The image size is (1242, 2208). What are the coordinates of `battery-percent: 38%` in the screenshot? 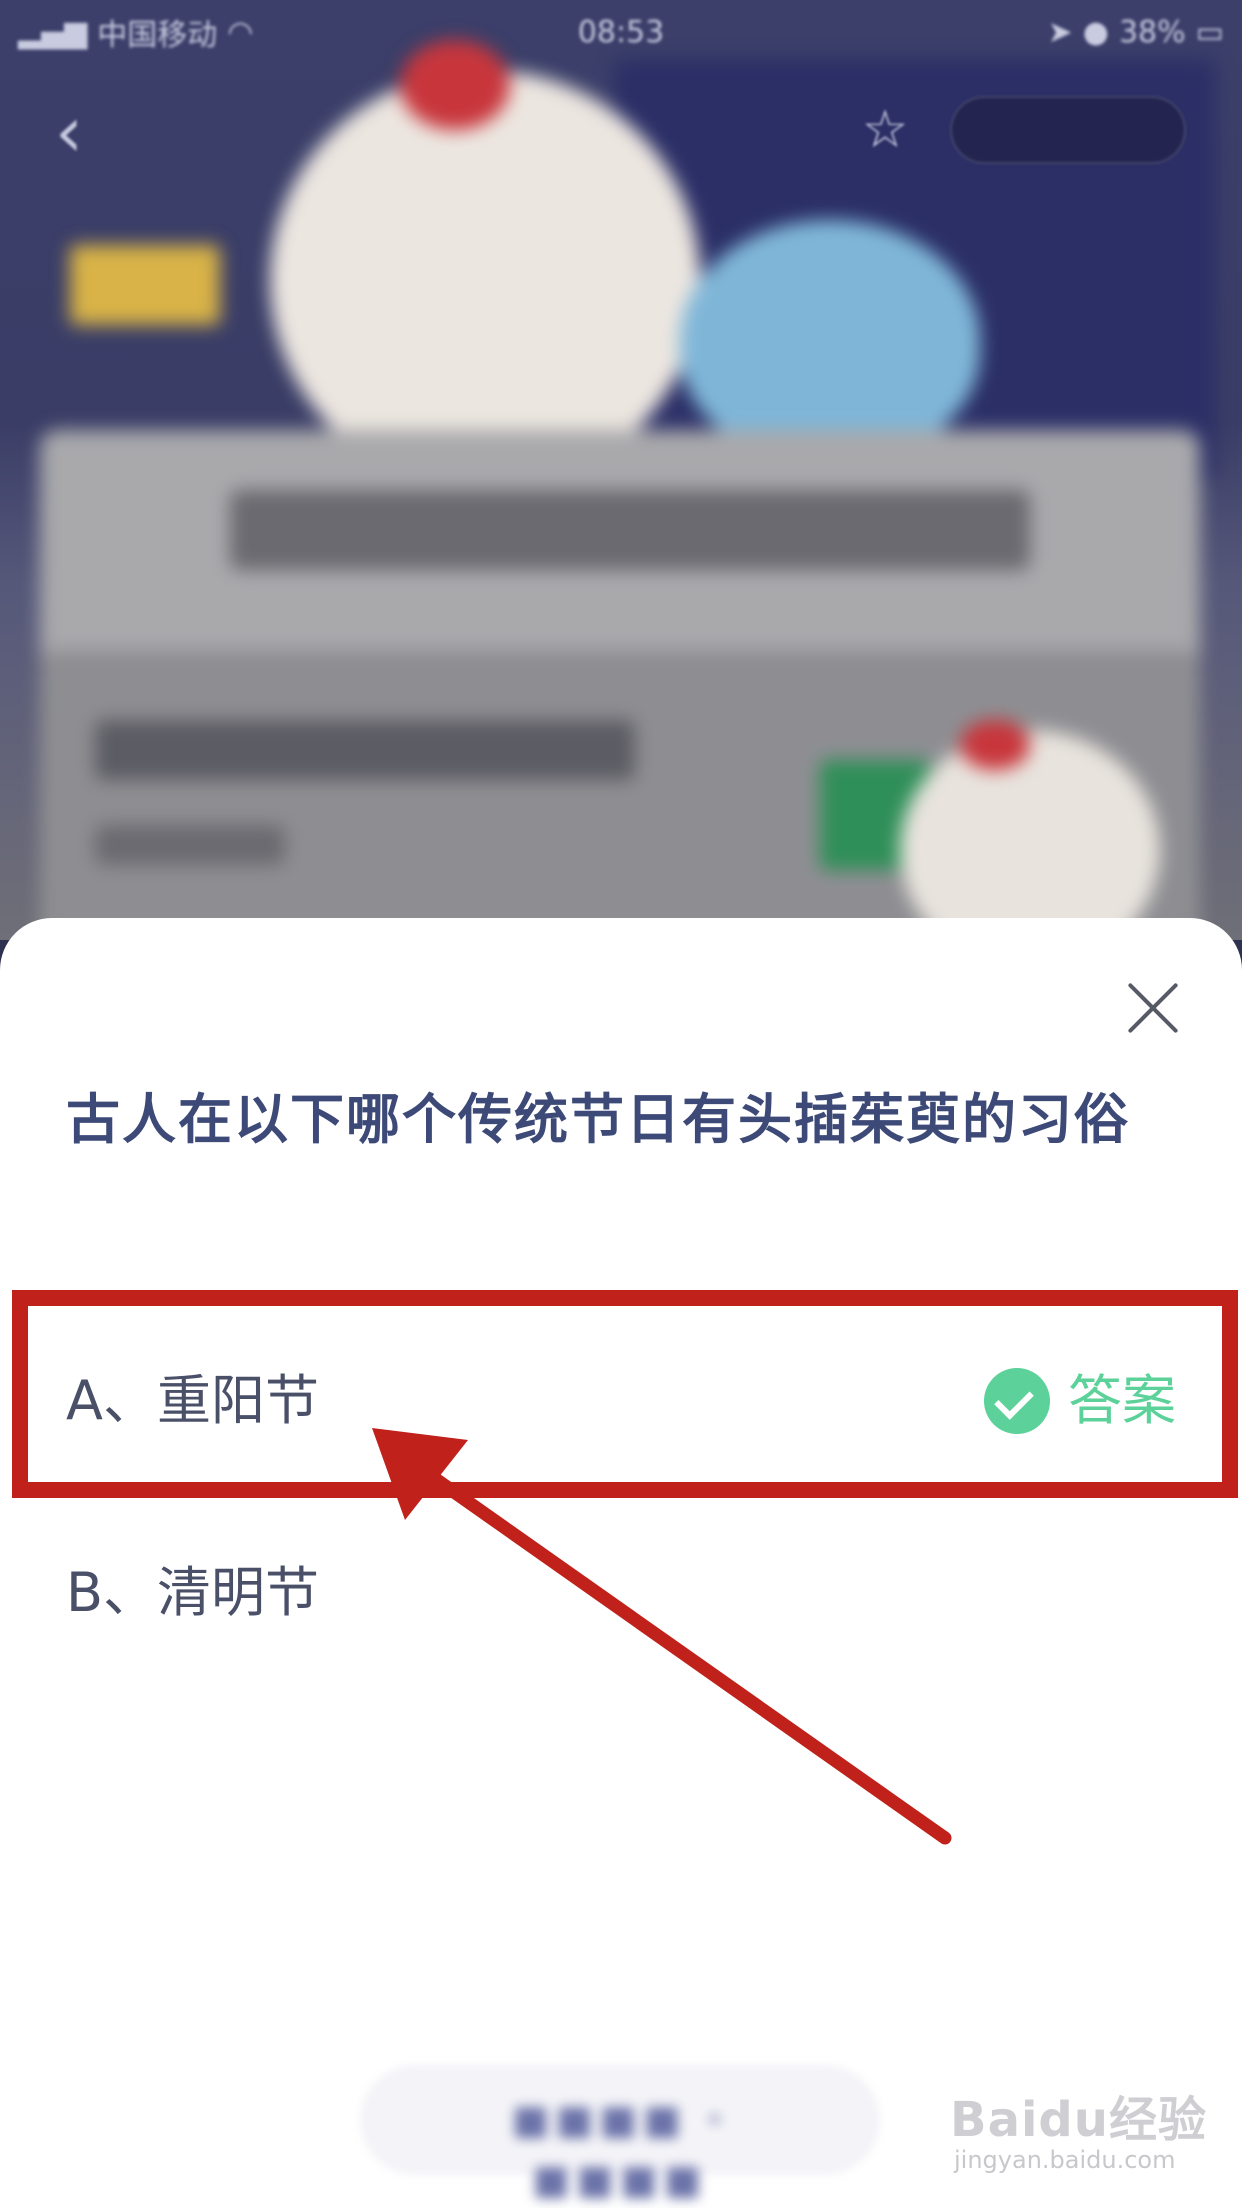 It's located at (1152, 32).